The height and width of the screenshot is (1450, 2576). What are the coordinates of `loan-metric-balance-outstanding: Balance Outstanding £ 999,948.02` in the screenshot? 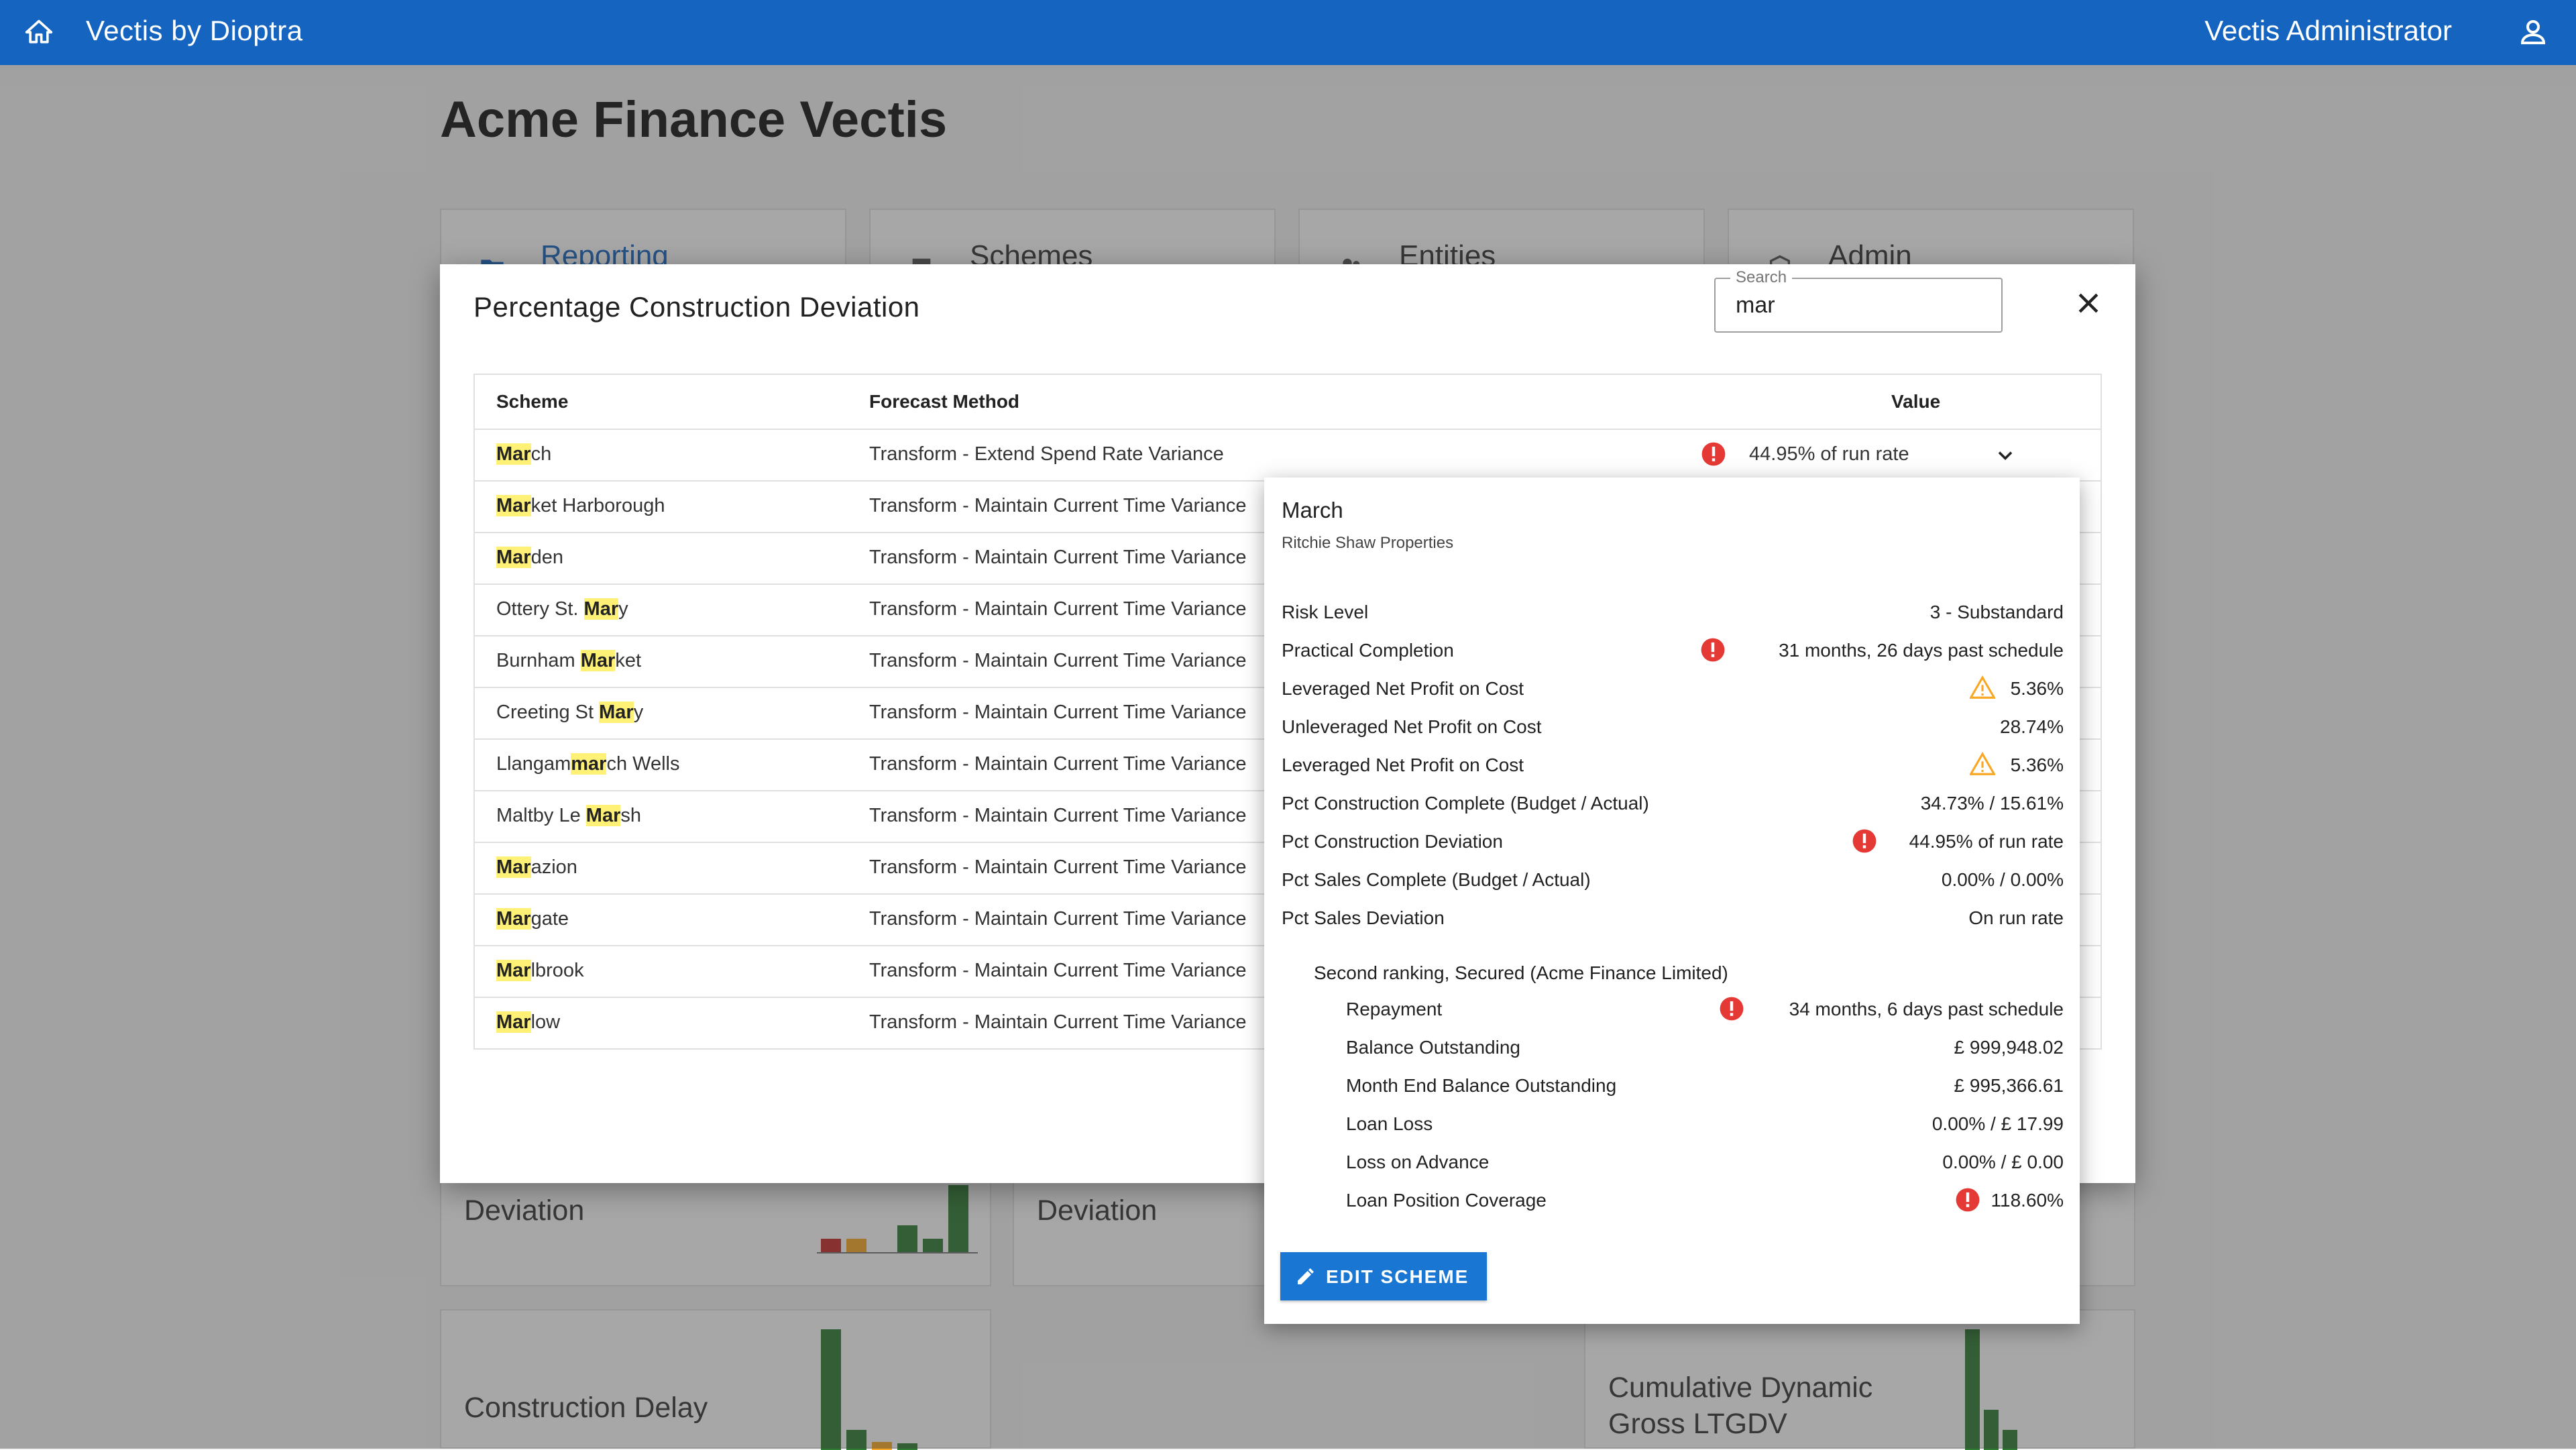 It's located at (1705, 1047).